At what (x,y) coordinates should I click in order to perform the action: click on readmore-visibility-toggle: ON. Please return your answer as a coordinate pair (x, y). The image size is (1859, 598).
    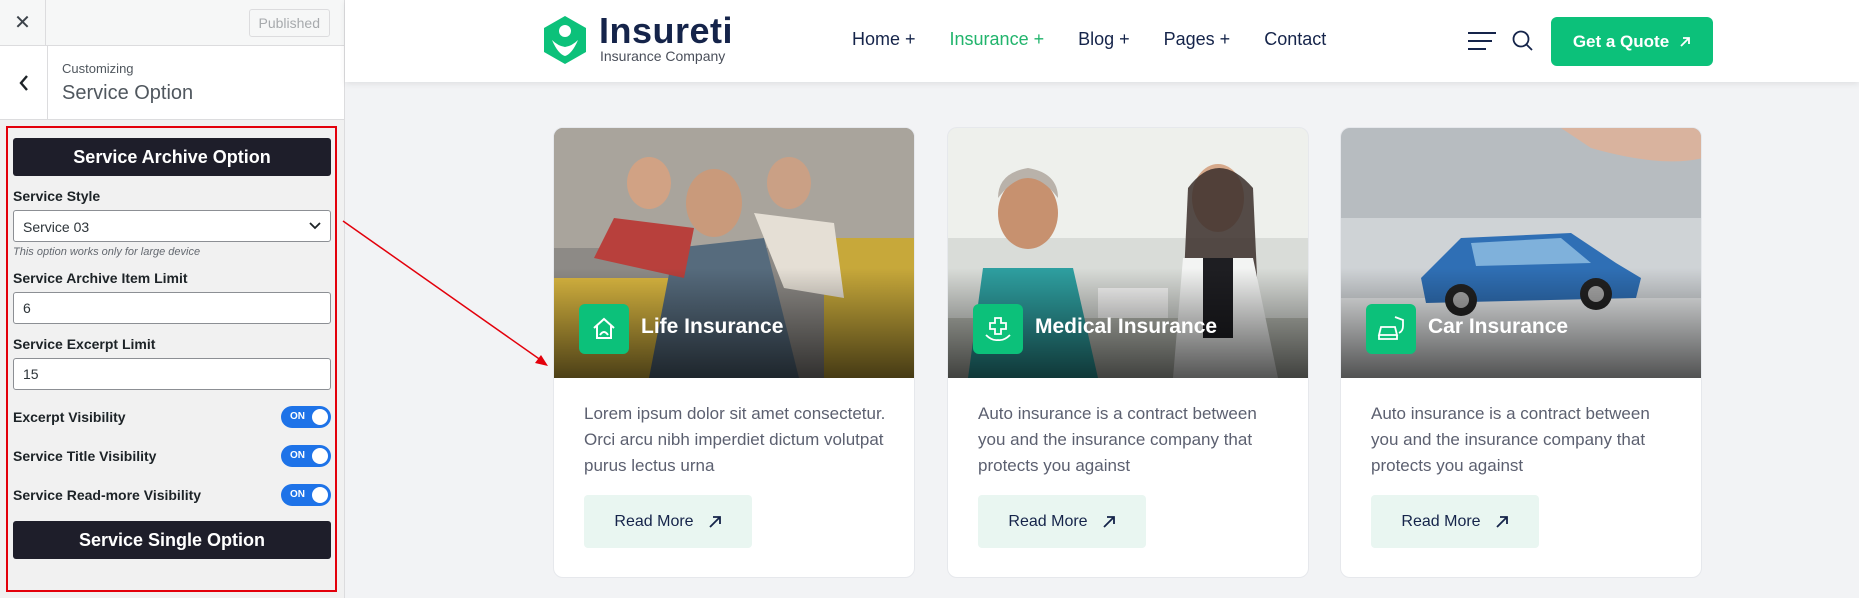
    Looking at the image, I should click on (306, 494).